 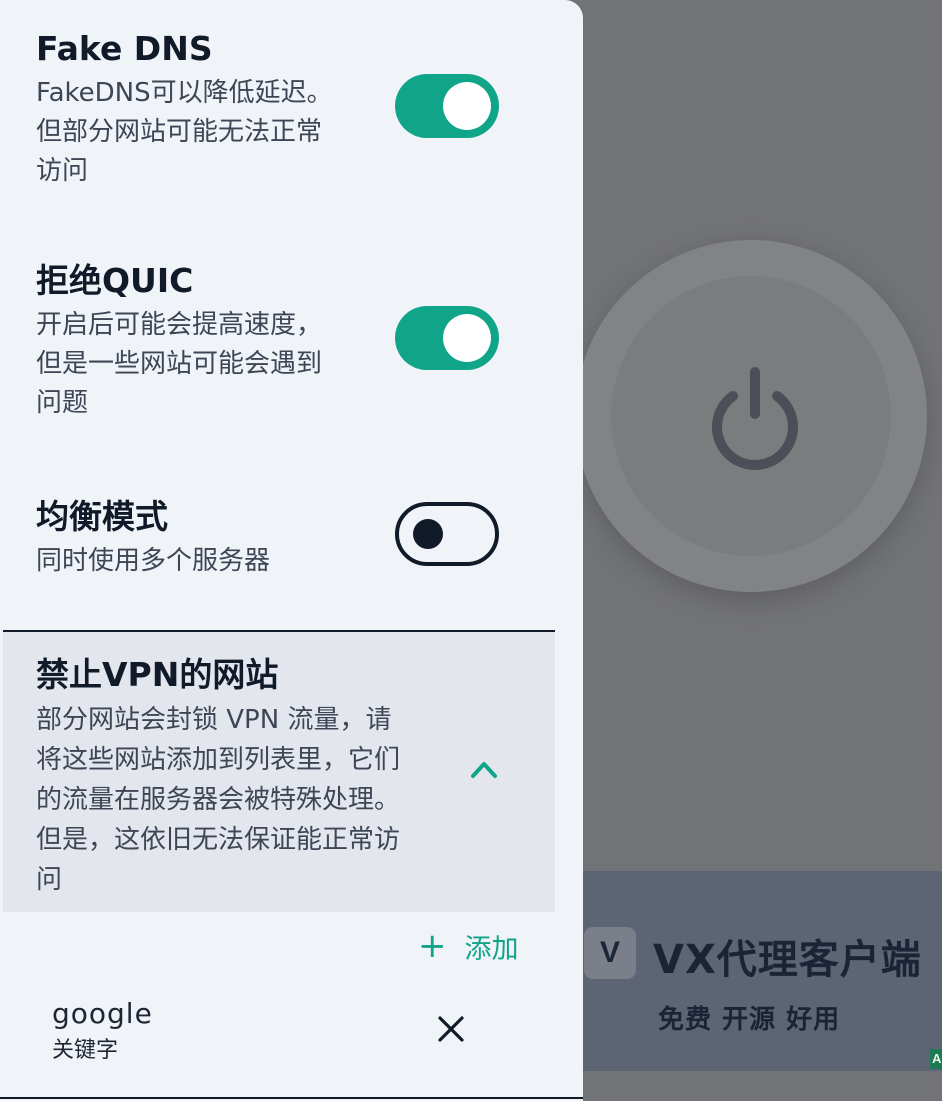 What do you see at coordinates (62, 171) in the screenshot?
I see `desc-line: 访问` at bounding box center [62, 171].